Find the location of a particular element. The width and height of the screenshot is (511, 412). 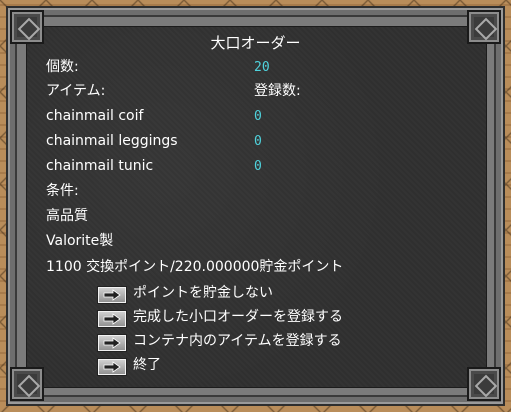

items-header: アイテム: is located at coordinates (76, 91).